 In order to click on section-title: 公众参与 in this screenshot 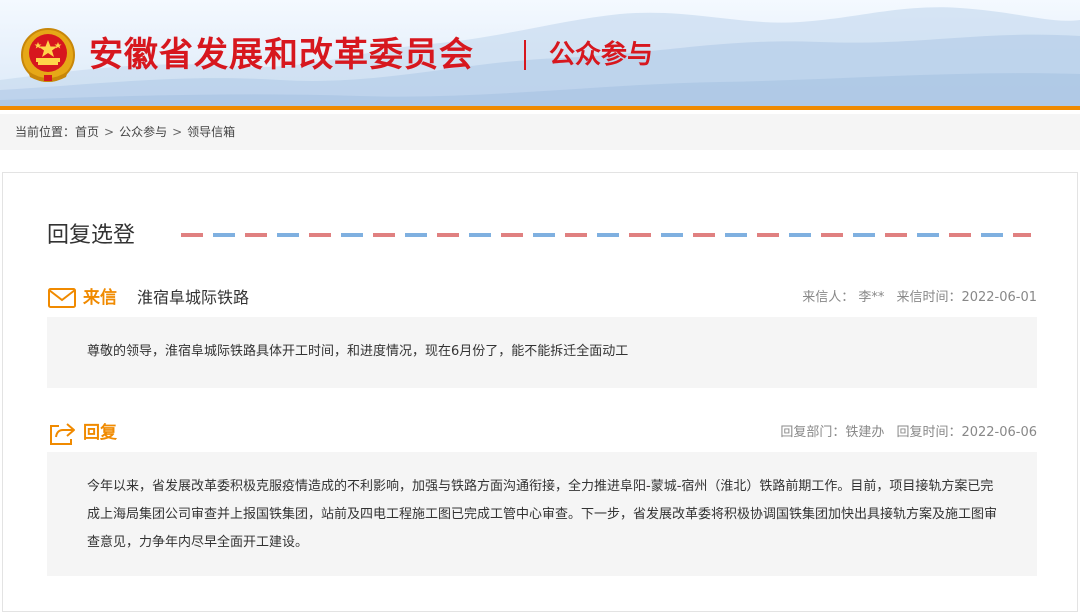, I will do `click(601, 55)`.